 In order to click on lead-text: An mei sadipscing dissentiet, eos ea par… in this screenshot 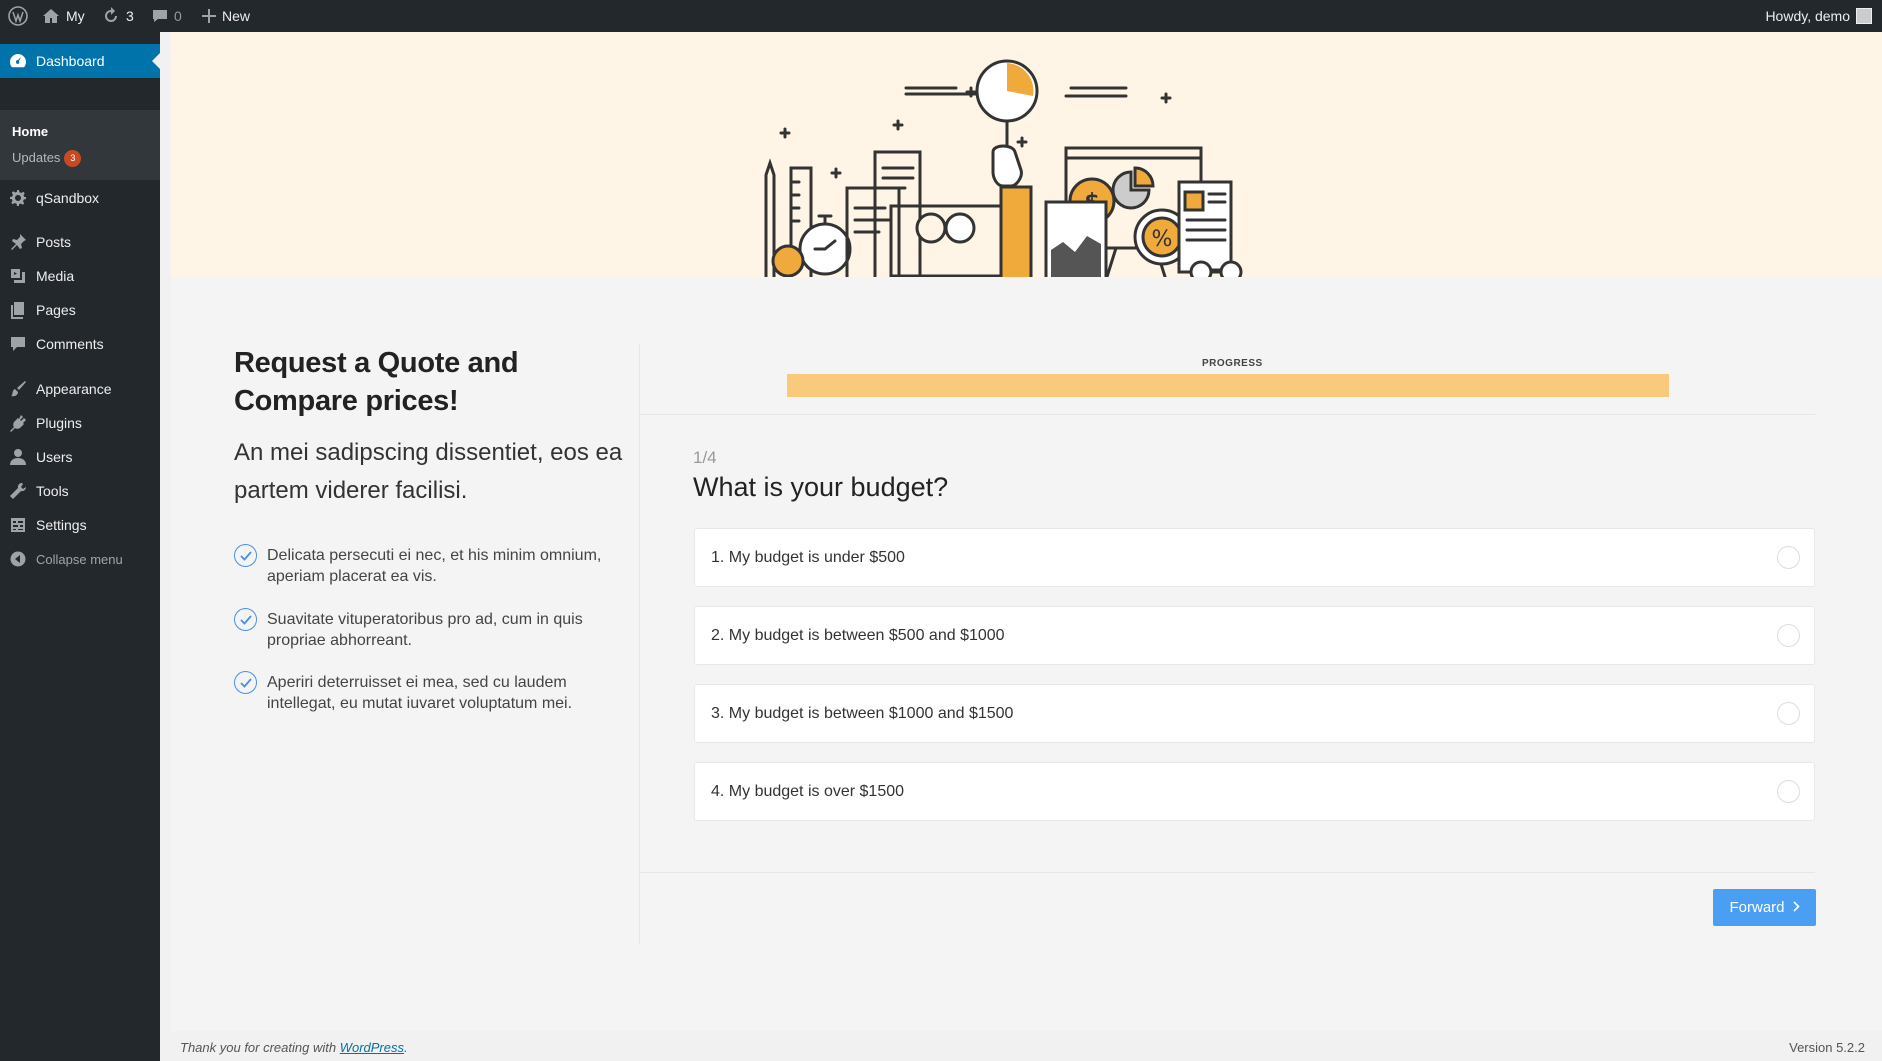, I will do `click(428, 471)`.